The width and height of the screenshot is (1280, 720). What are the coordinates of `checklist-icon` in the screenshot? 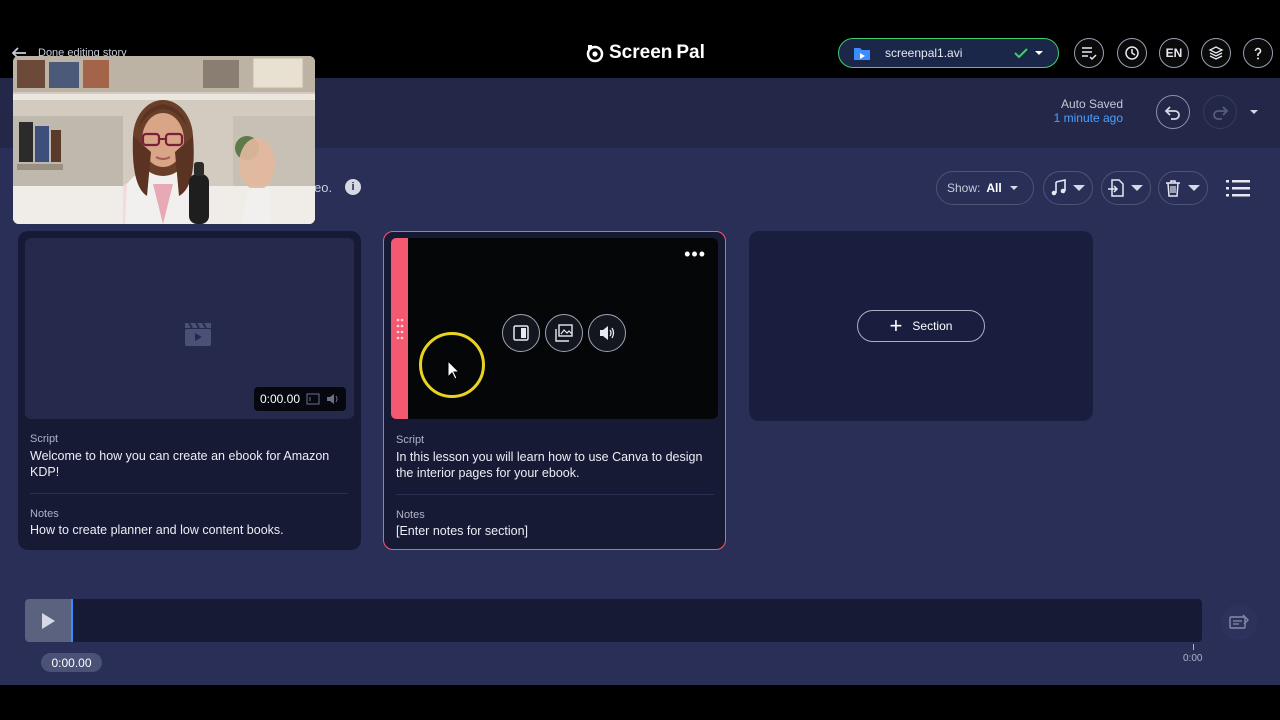 It's located at (1089, 54).